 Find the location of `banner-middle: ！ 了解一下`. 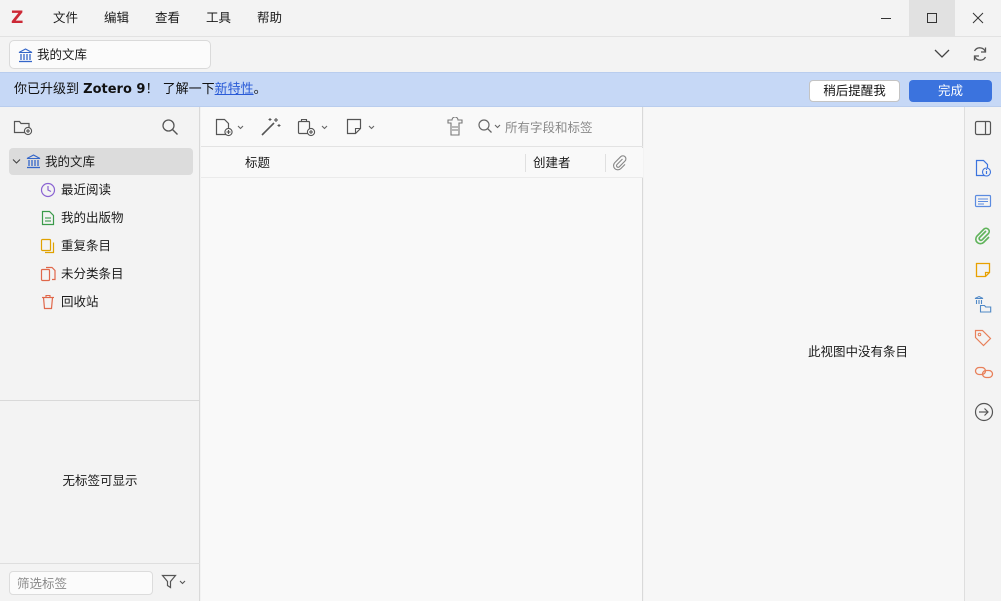

banner-middle: ！ 了解一下 is located at coordinates (180, 89).